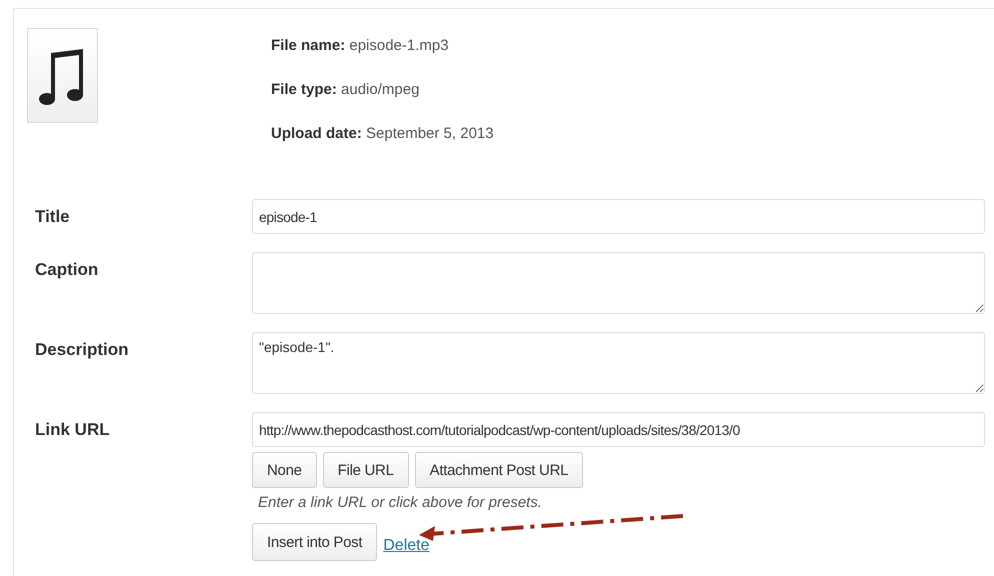 This screenshot has height=576, width=994. What do you see at coordinates (618, 283) in the screenshot?
I see `text-area` at bounding box center [618, 283].